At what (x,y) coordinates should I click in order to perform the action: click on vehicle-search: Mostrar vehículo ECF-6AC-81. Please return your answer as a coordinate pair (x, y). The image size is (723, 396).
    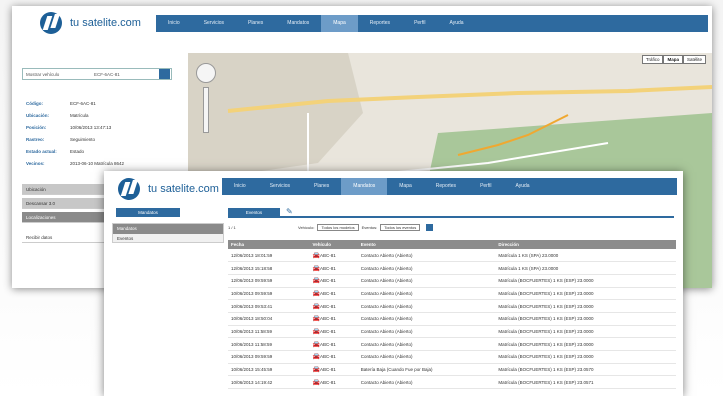
    Looking at the image, I should click on (97, 74).